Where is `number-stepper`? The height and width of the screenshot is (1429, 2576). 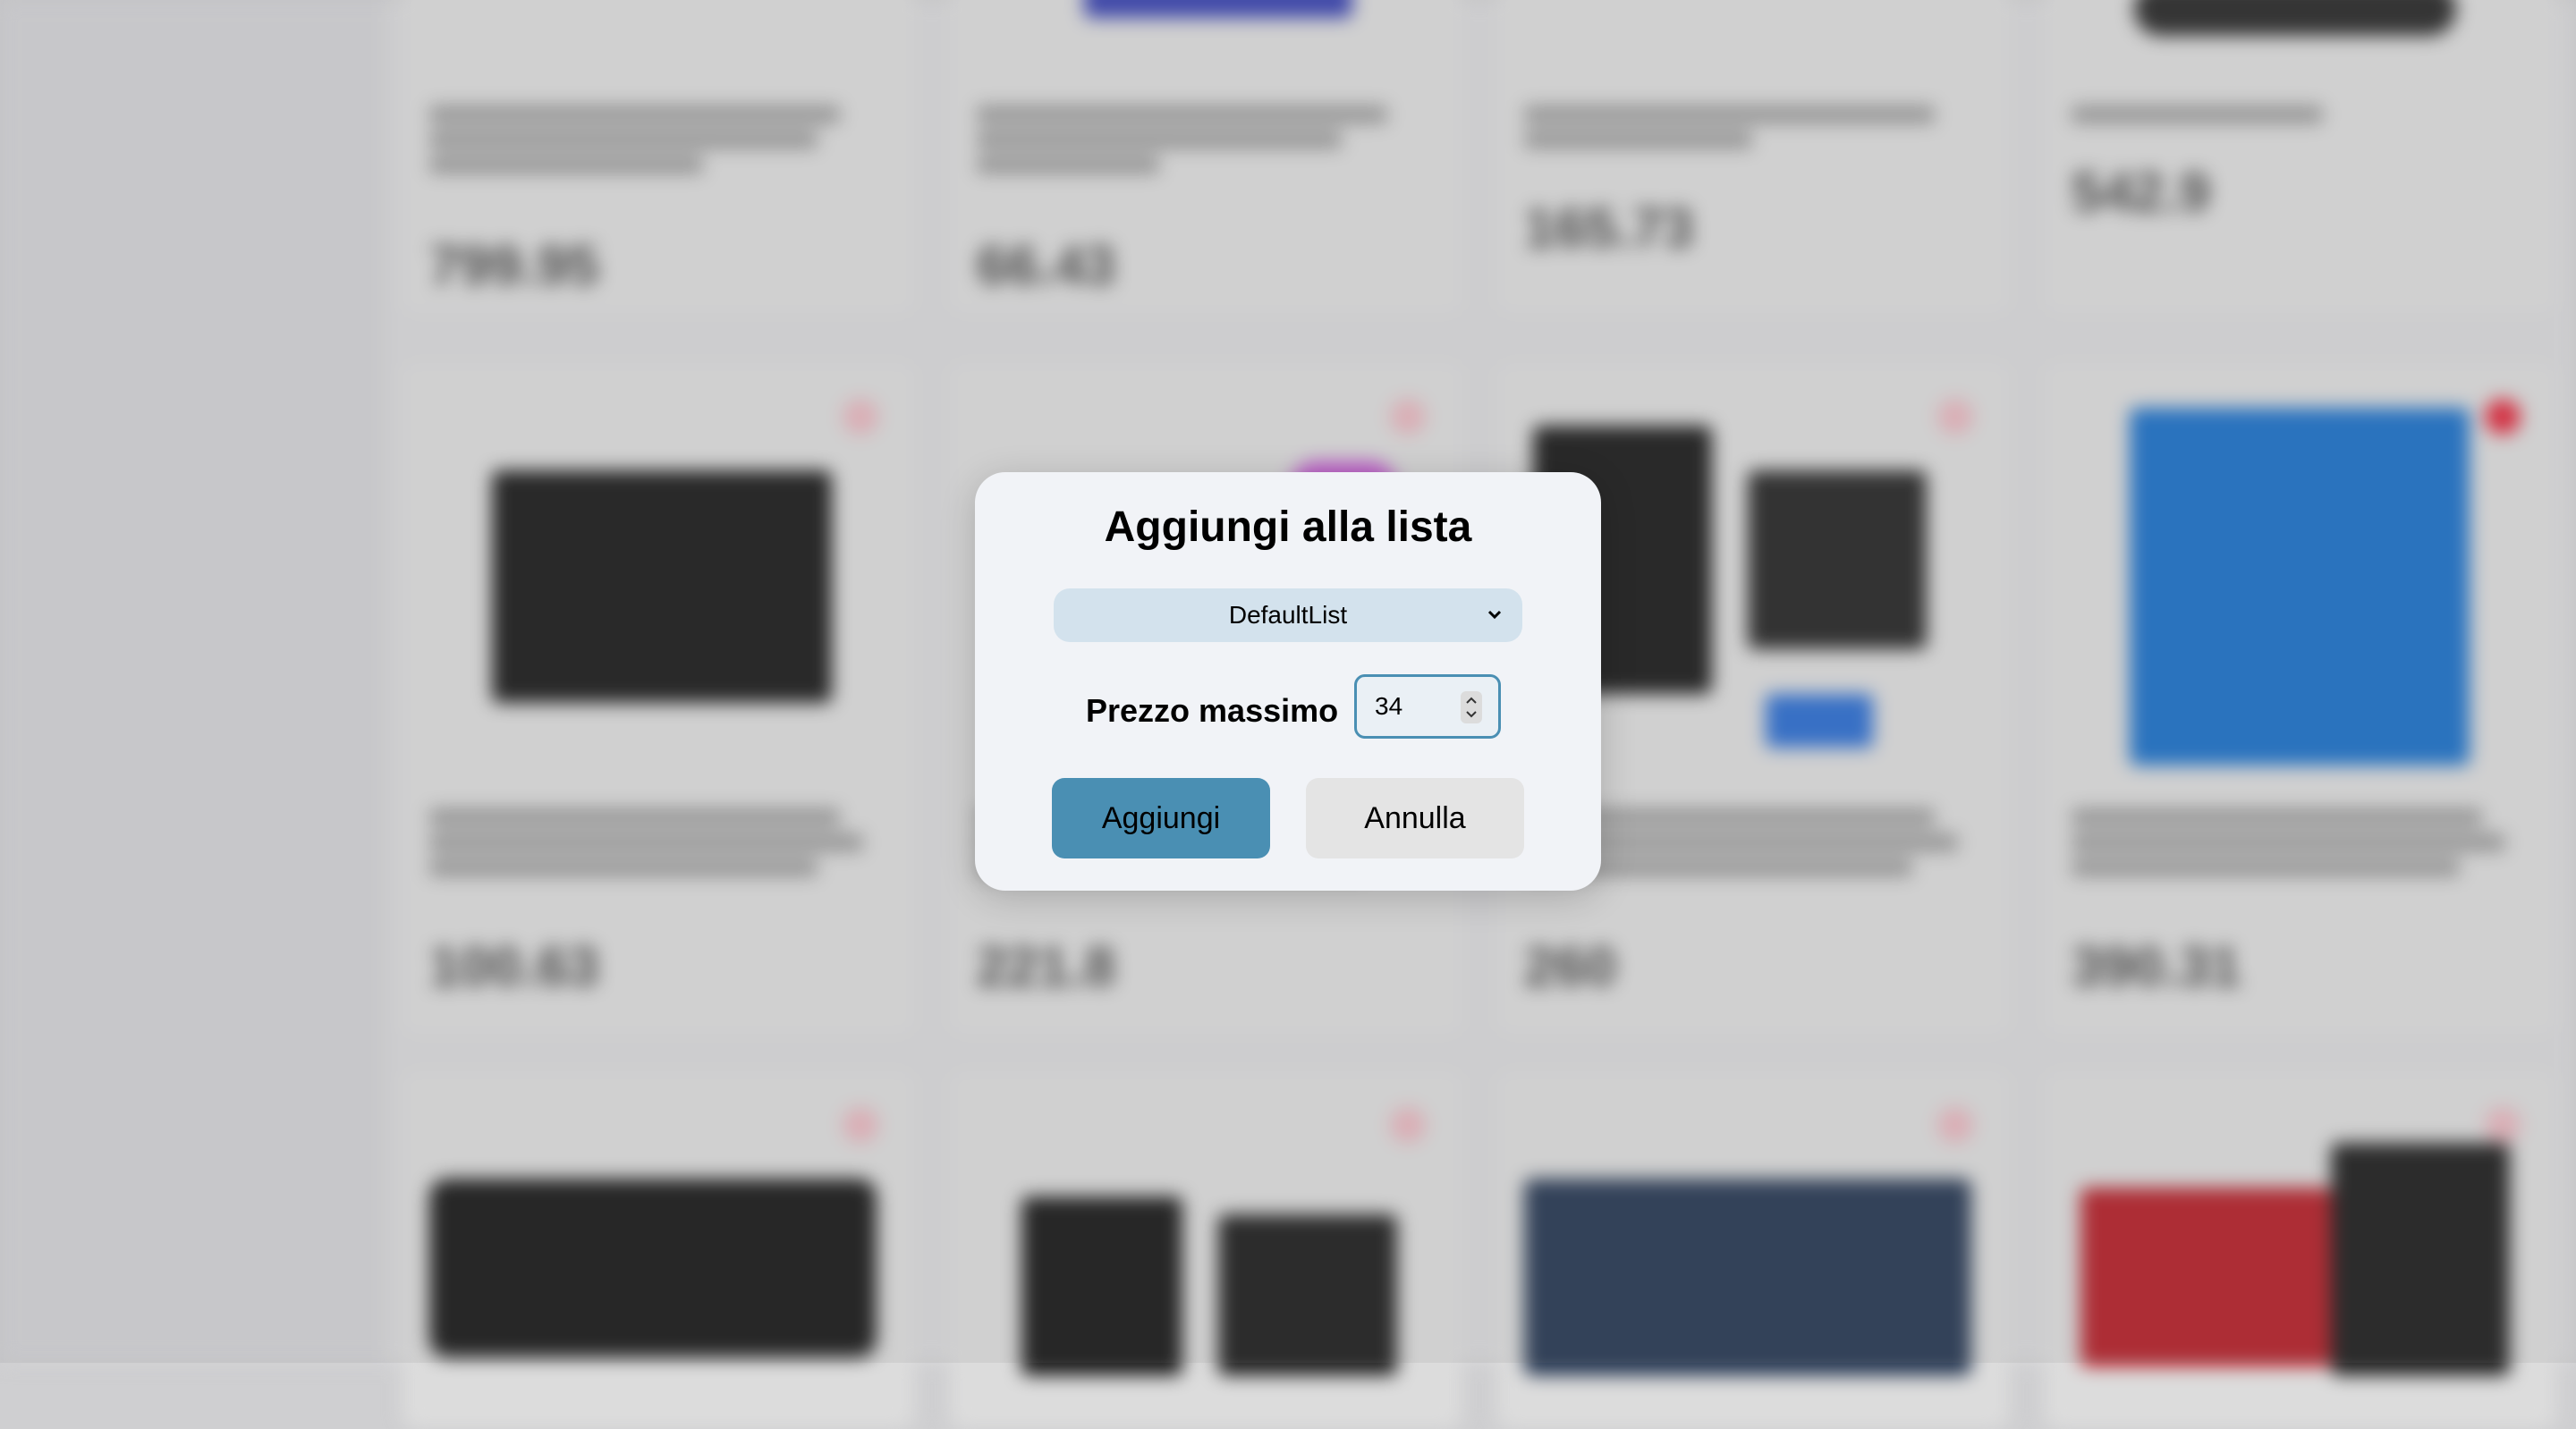
number-stepper is located at coordinates (1471, 707).